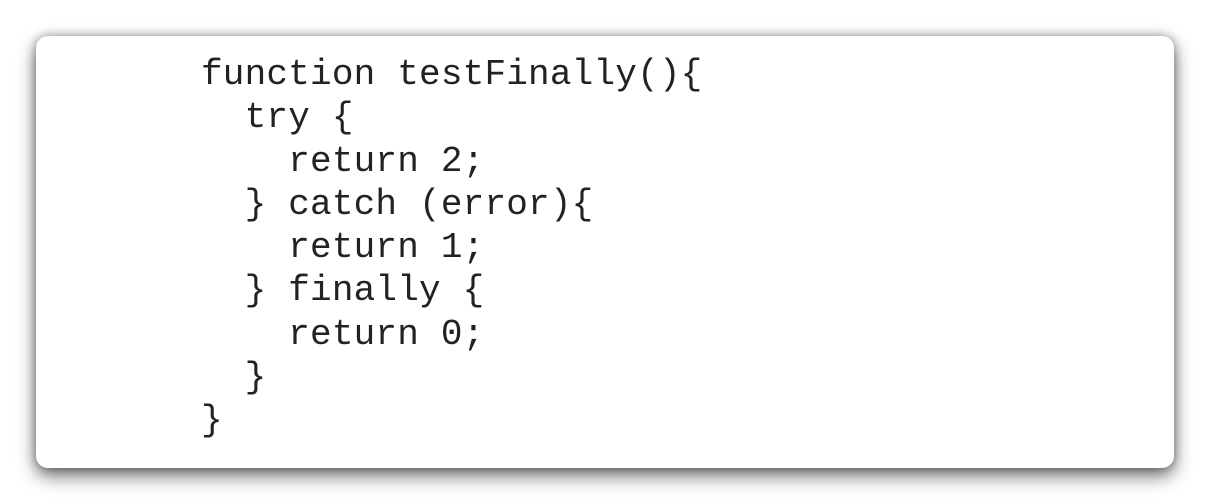 Image resolution: width=1210 pixels, height=504 pixels. What do you see at coordinates (343, 334) in the screenshot?
I see `code-line-7: return 0;` at bounding box center [343, 334].